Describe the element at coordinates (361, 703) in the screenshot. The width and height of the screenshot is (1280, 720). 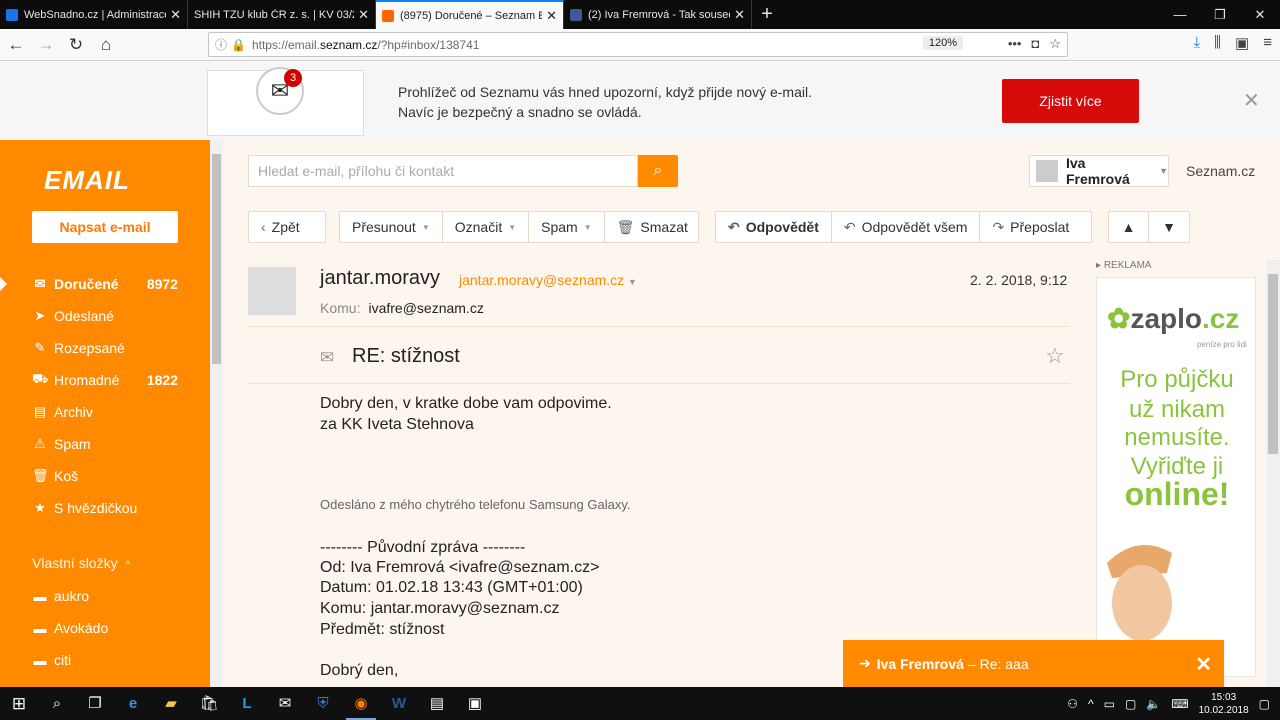
I see `firefox-icon: ◉` at that location.